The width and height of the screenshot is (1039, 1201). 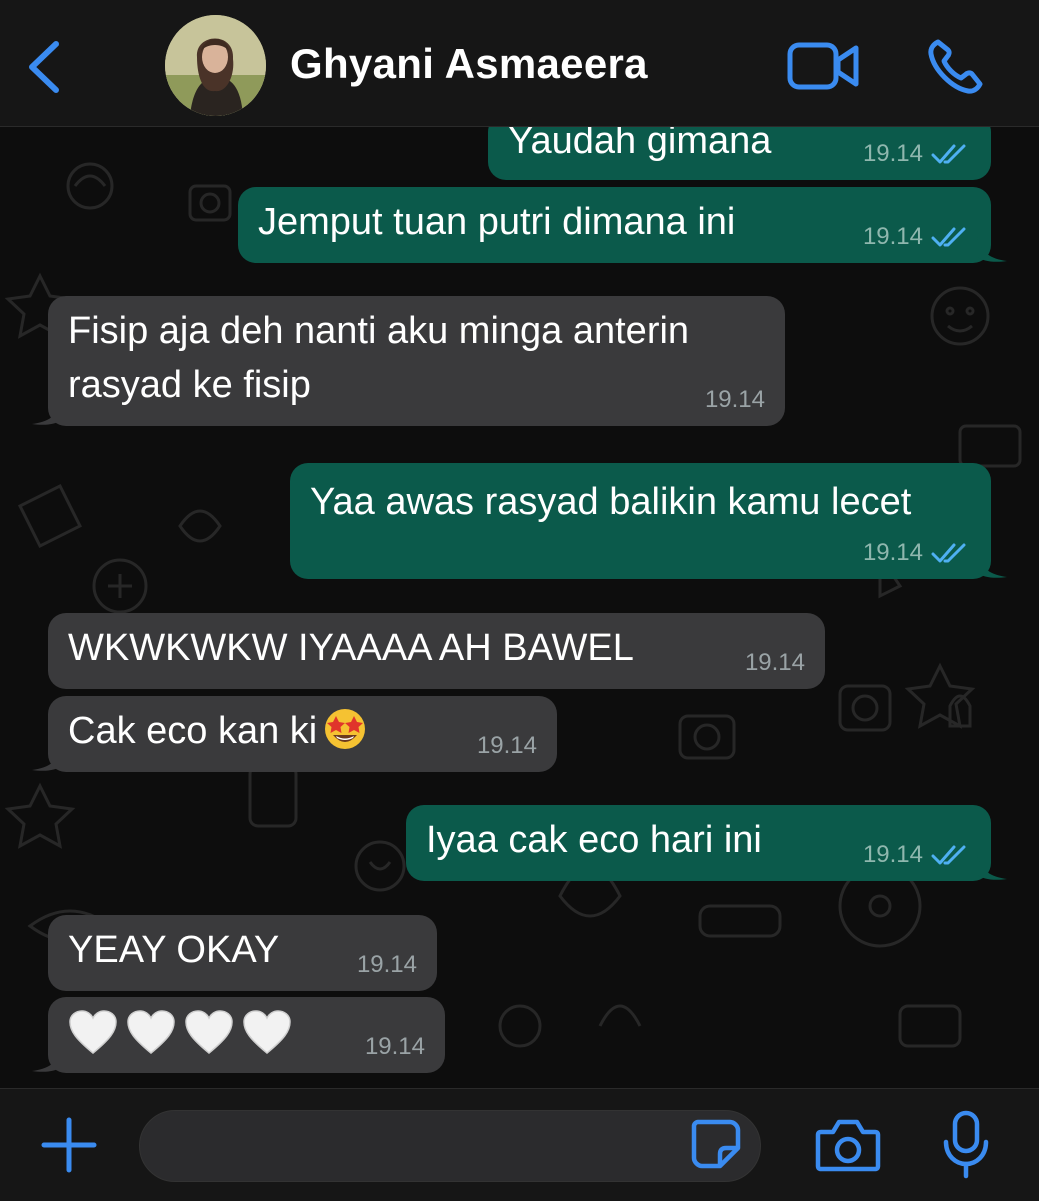 What do you see at coordinates (966, 1145) in the screenshot?
I see `microphone-icon` at bounding box center [966, 1145].